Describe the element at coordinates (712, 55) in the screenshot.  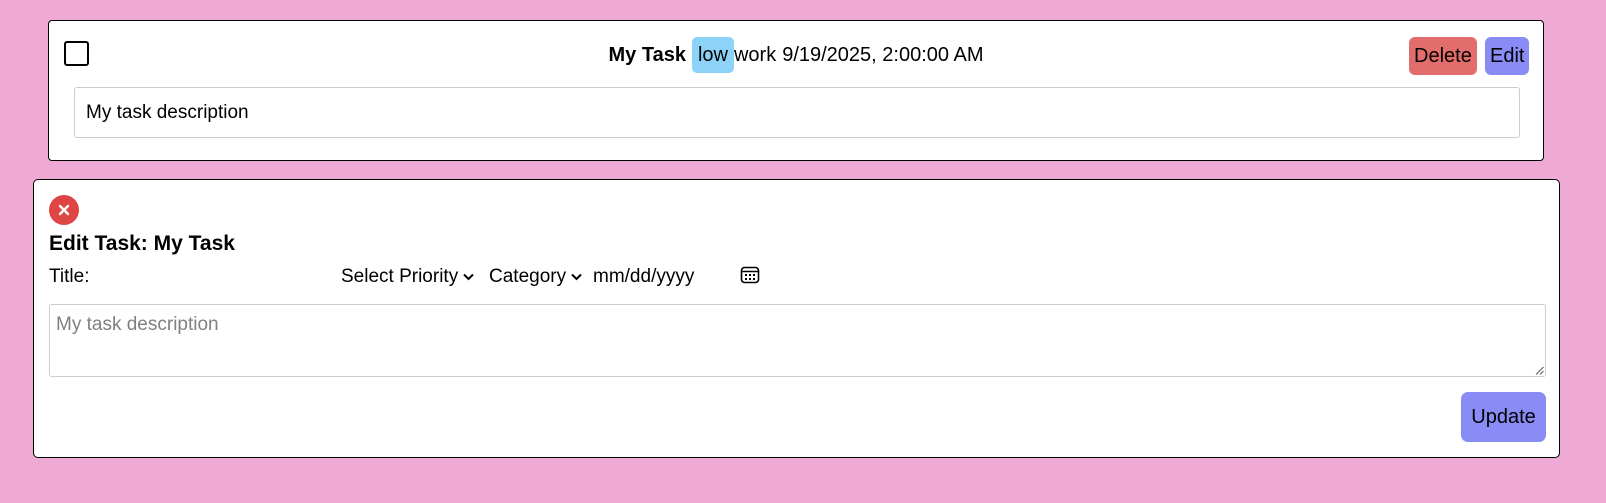
I see `priority-badge: low` at that location.